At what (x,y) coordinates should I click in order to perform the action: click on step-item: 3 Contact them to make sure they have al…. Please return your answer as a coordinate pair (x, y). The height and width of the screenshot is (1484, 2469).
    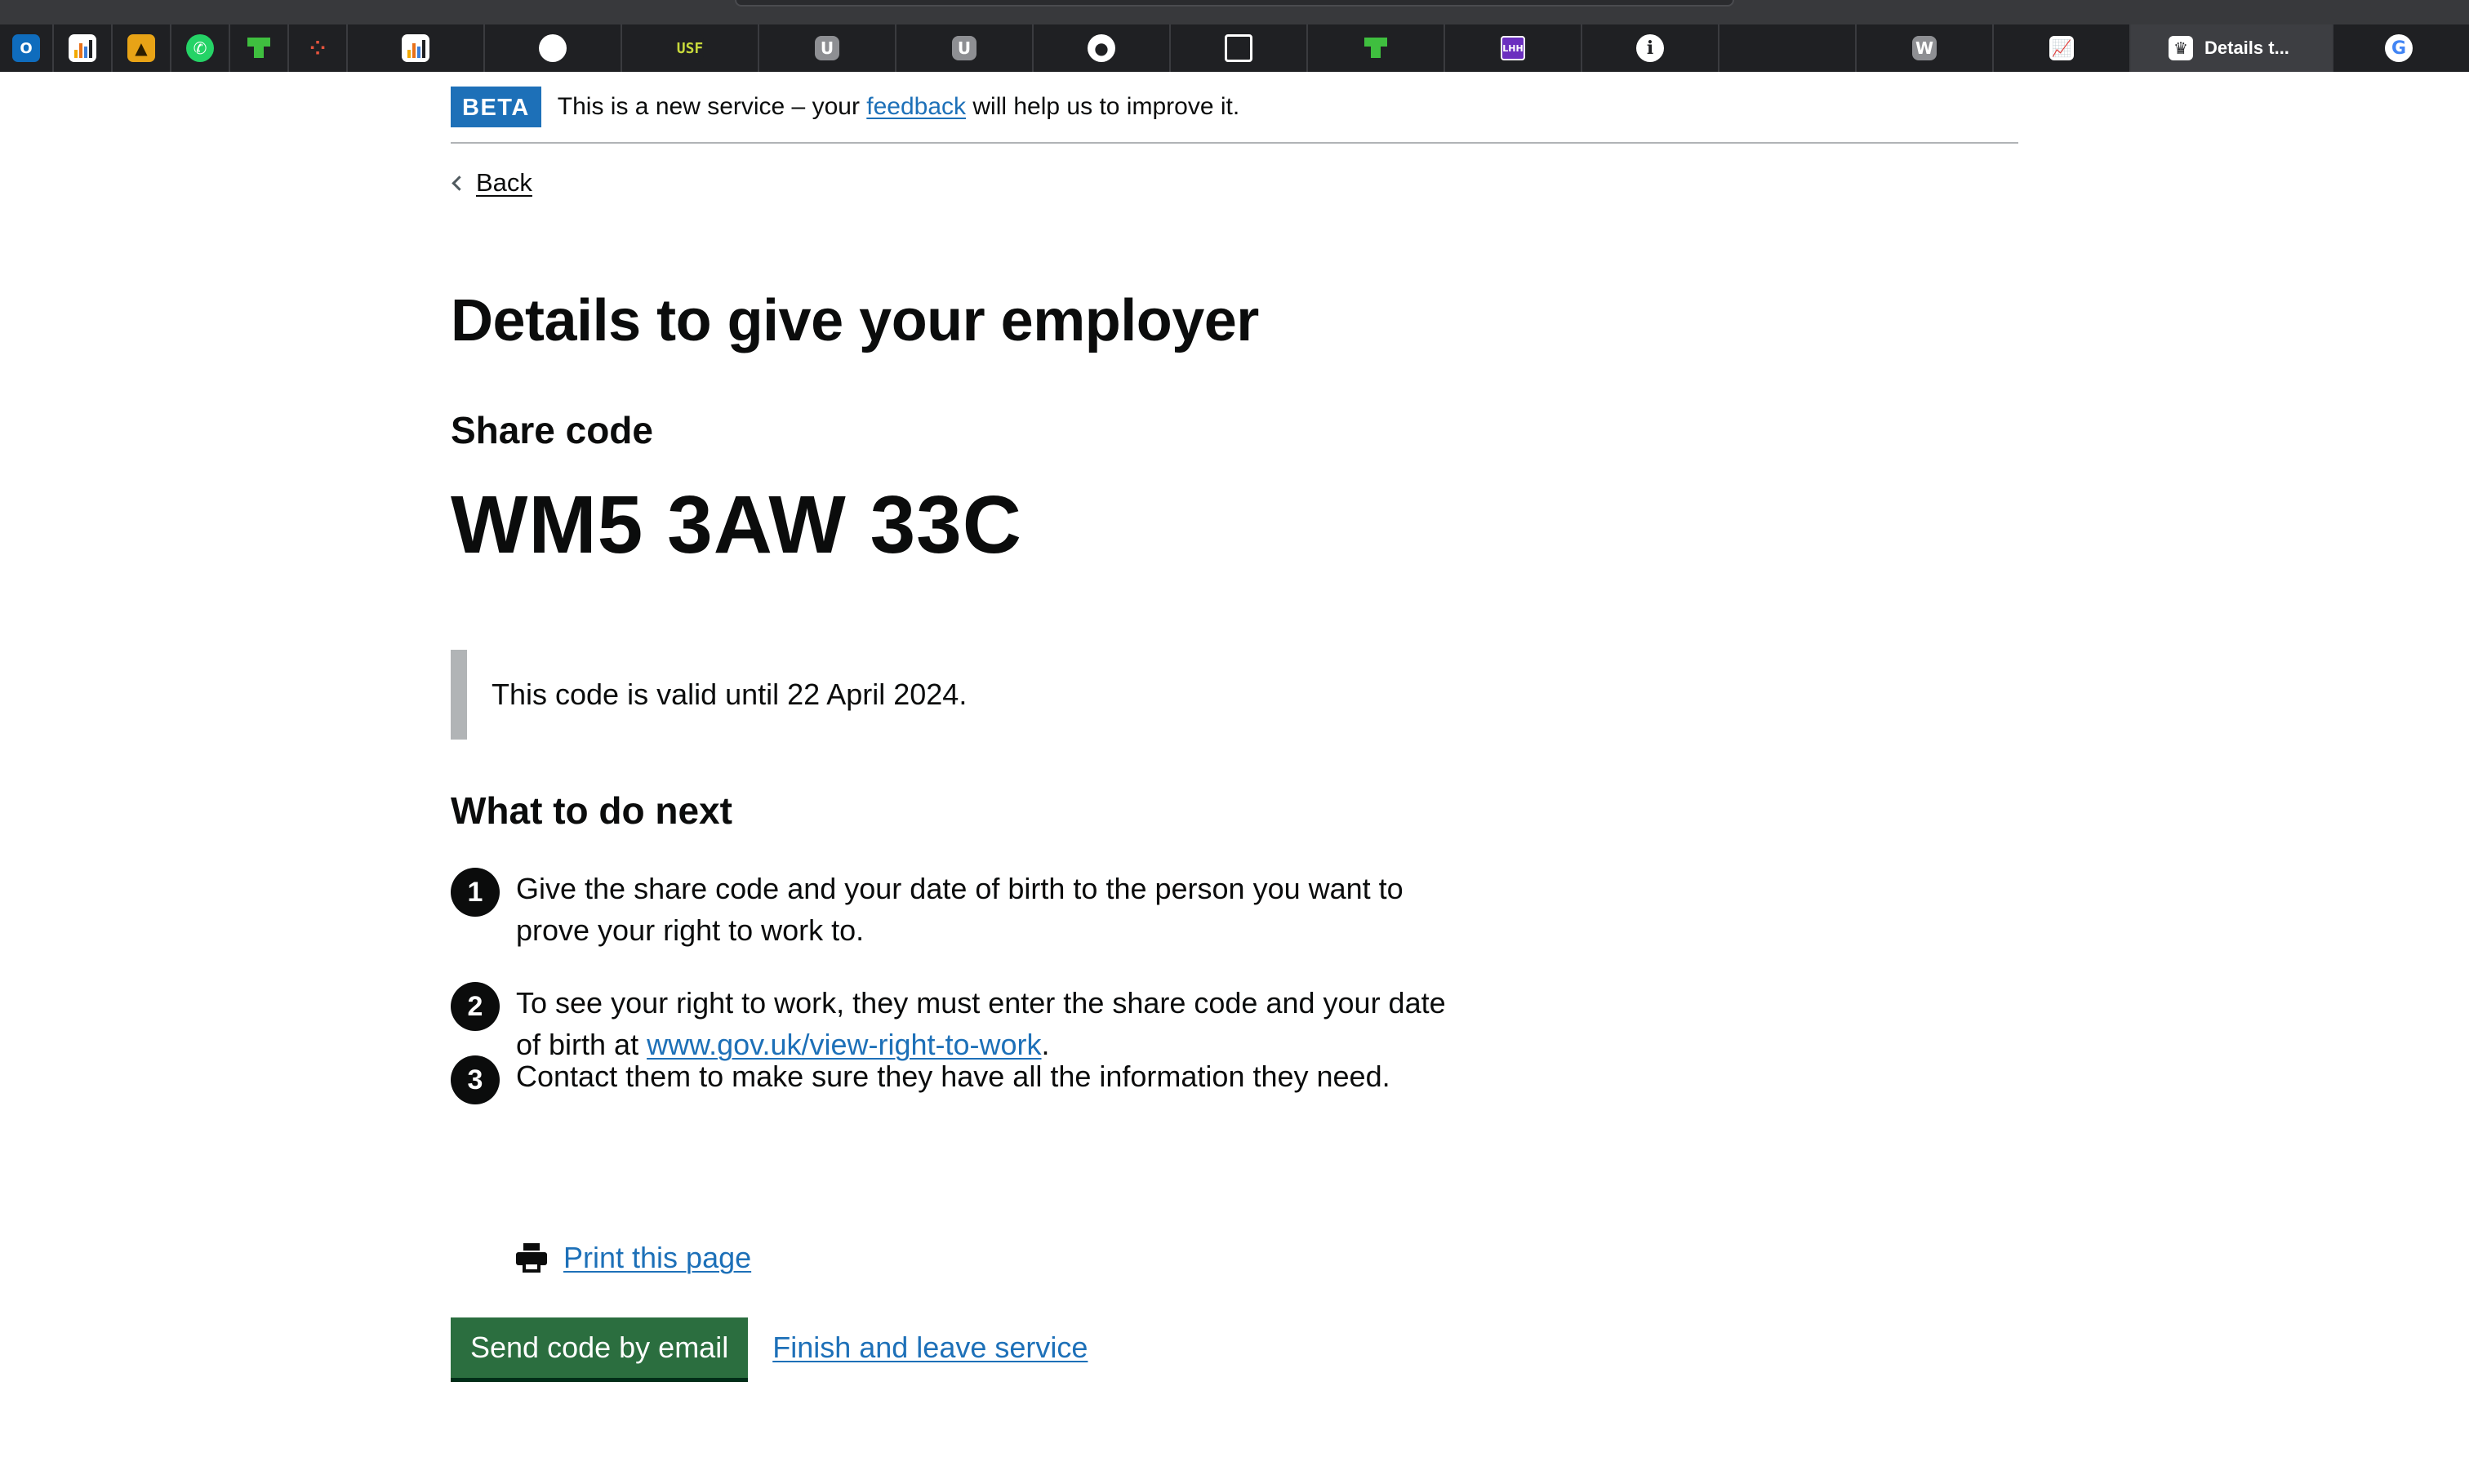
    Looking at the image, I should click on (961, 1079).